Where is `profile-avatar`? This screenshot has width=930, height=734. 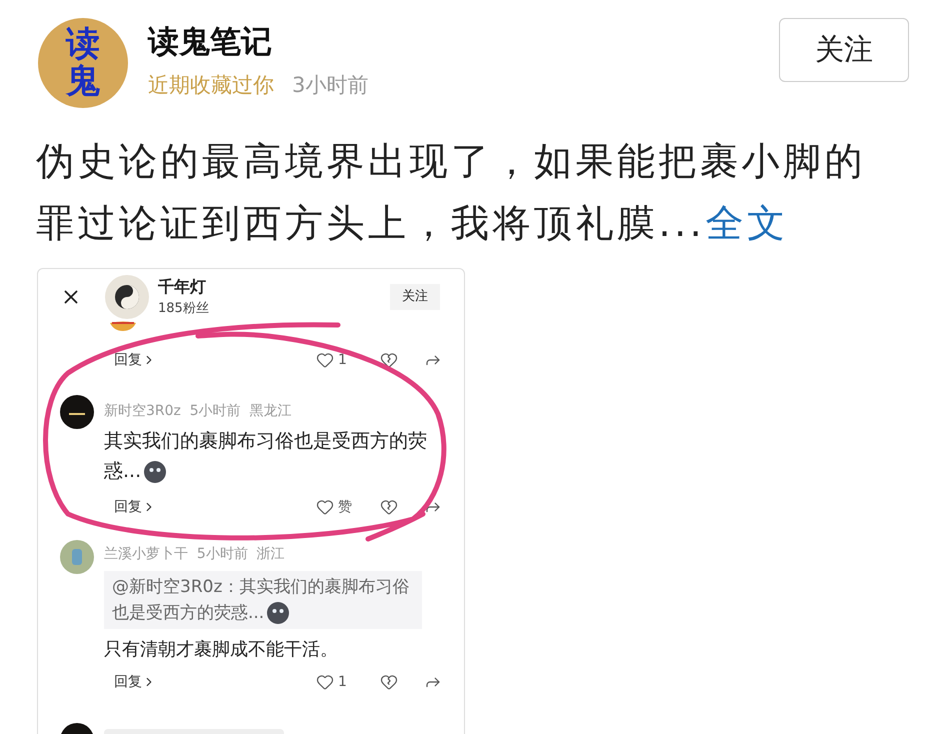 profile-avatar is located at coordinates (127, 297).